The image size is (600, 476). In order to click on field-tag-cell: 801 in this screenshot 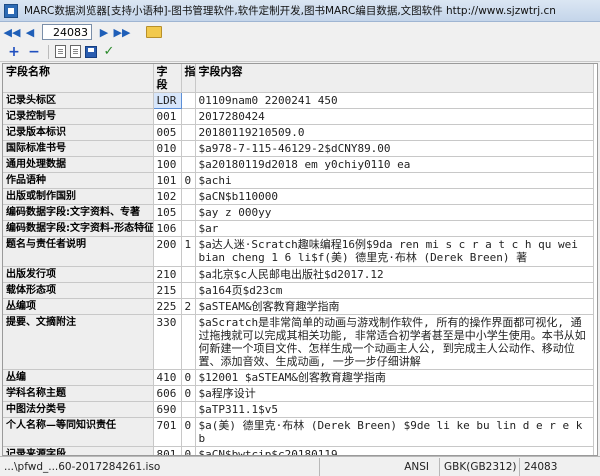, I will do `click(167, 450)`.